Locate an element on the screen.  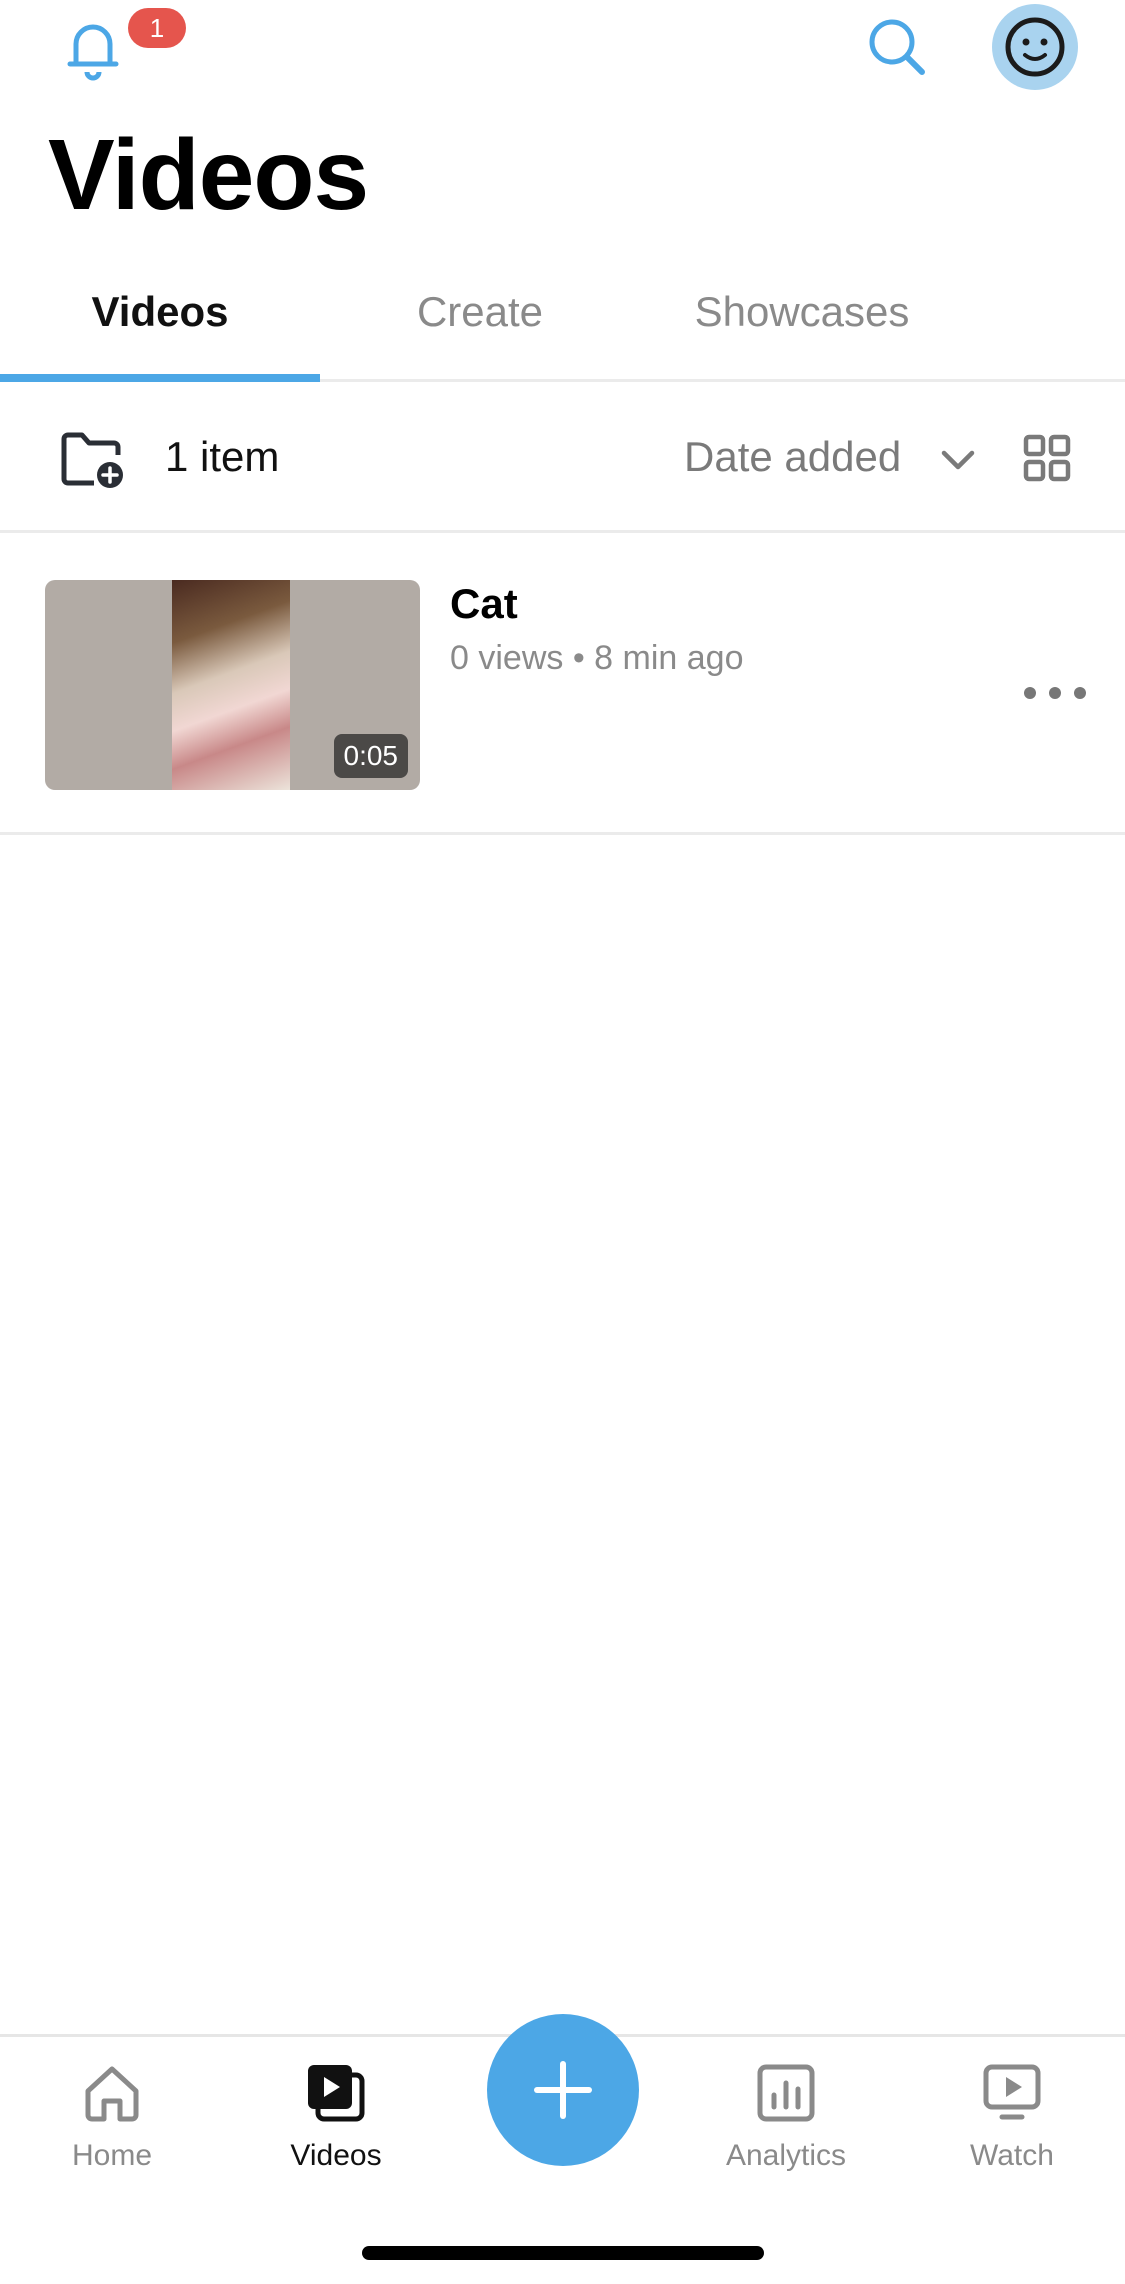
tab-showcases: Showcases is located at coordinates (802, 312).